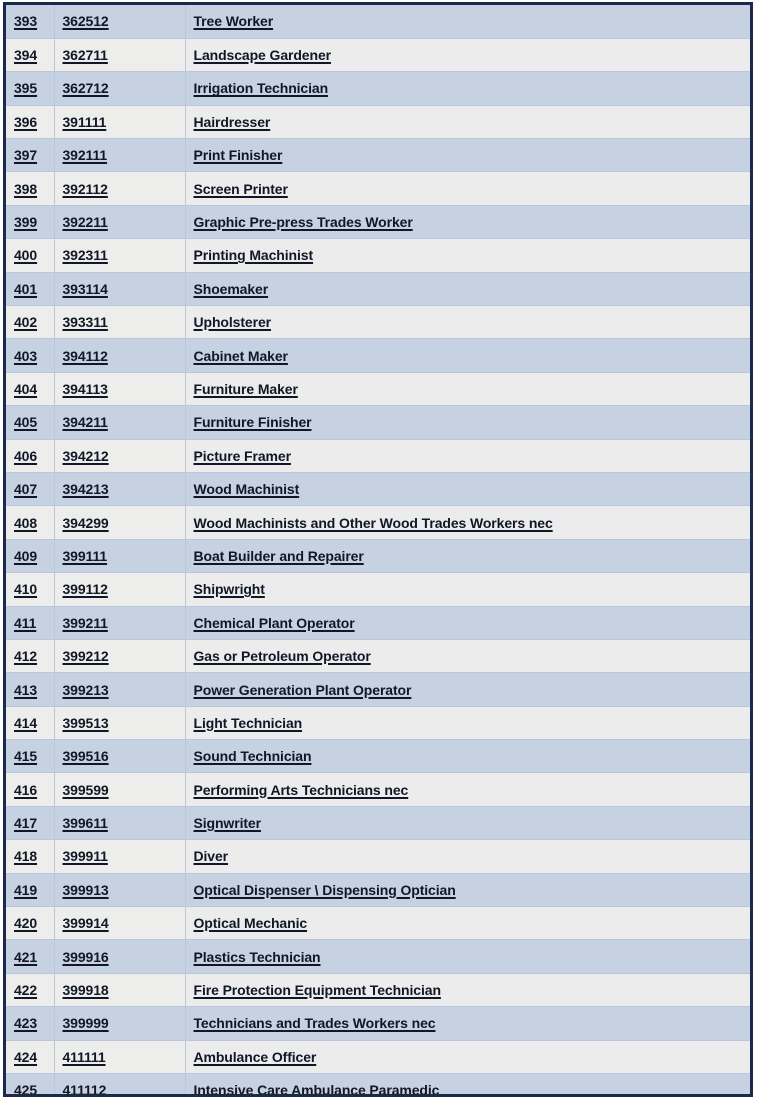  What do you see at coordinates (301, 790) in the screenshot?
I see `occupation-name-cell-text: Performing Arts Technicians nec` at bounding box center [301, 790].